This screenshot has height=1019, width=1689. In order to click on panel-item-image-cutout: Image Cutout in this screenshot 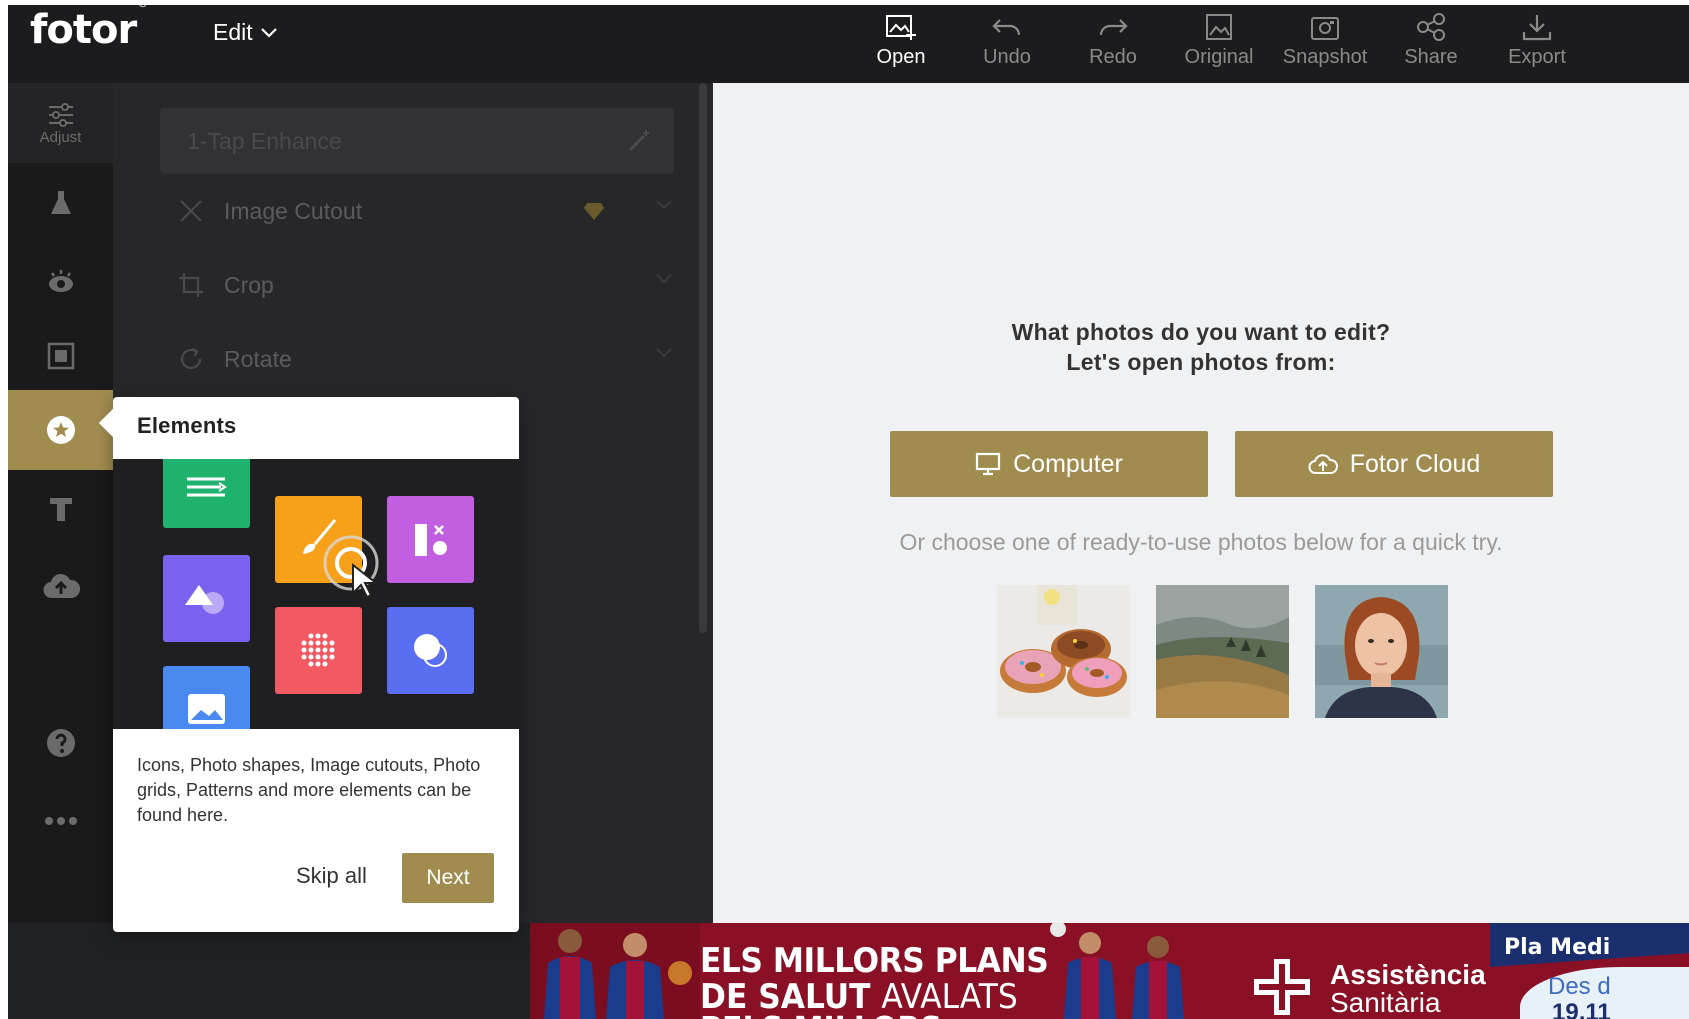, I will do `click(425, 211)`.